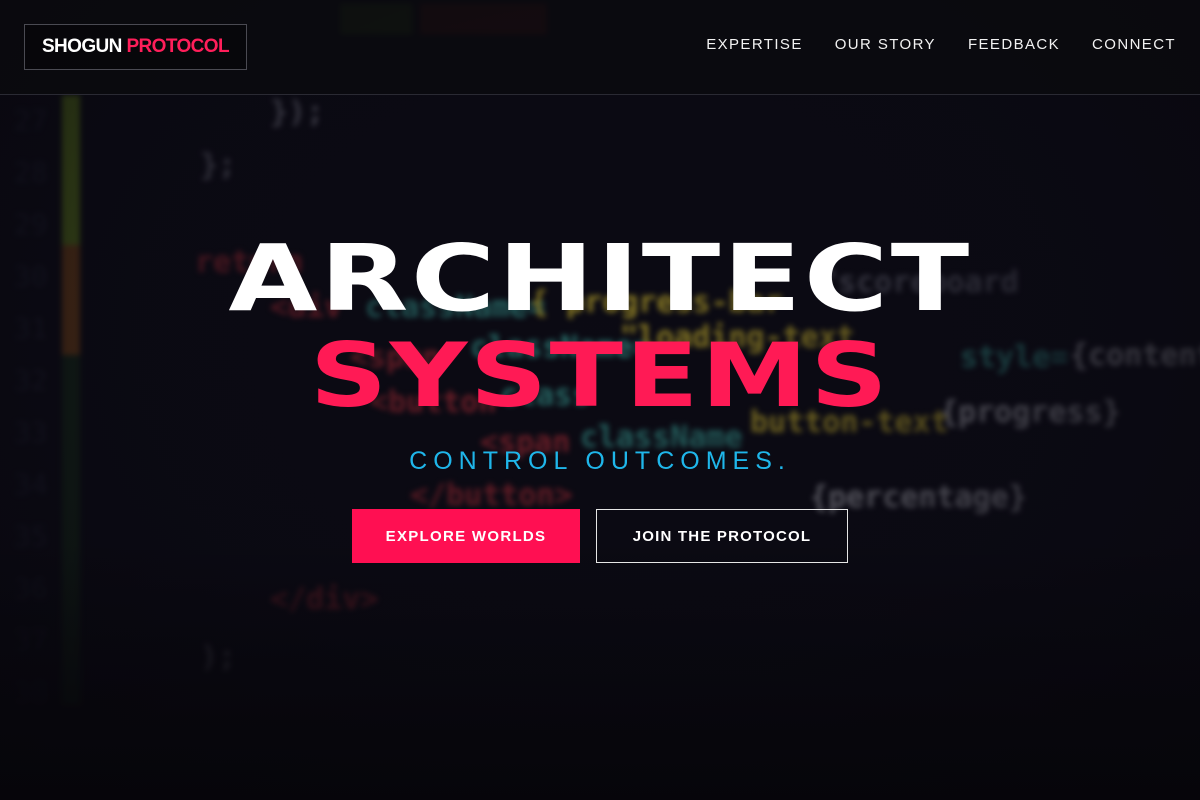  I want to click on join-protocol-button: JOIN THE PROTOCOL, so click(722, 536).